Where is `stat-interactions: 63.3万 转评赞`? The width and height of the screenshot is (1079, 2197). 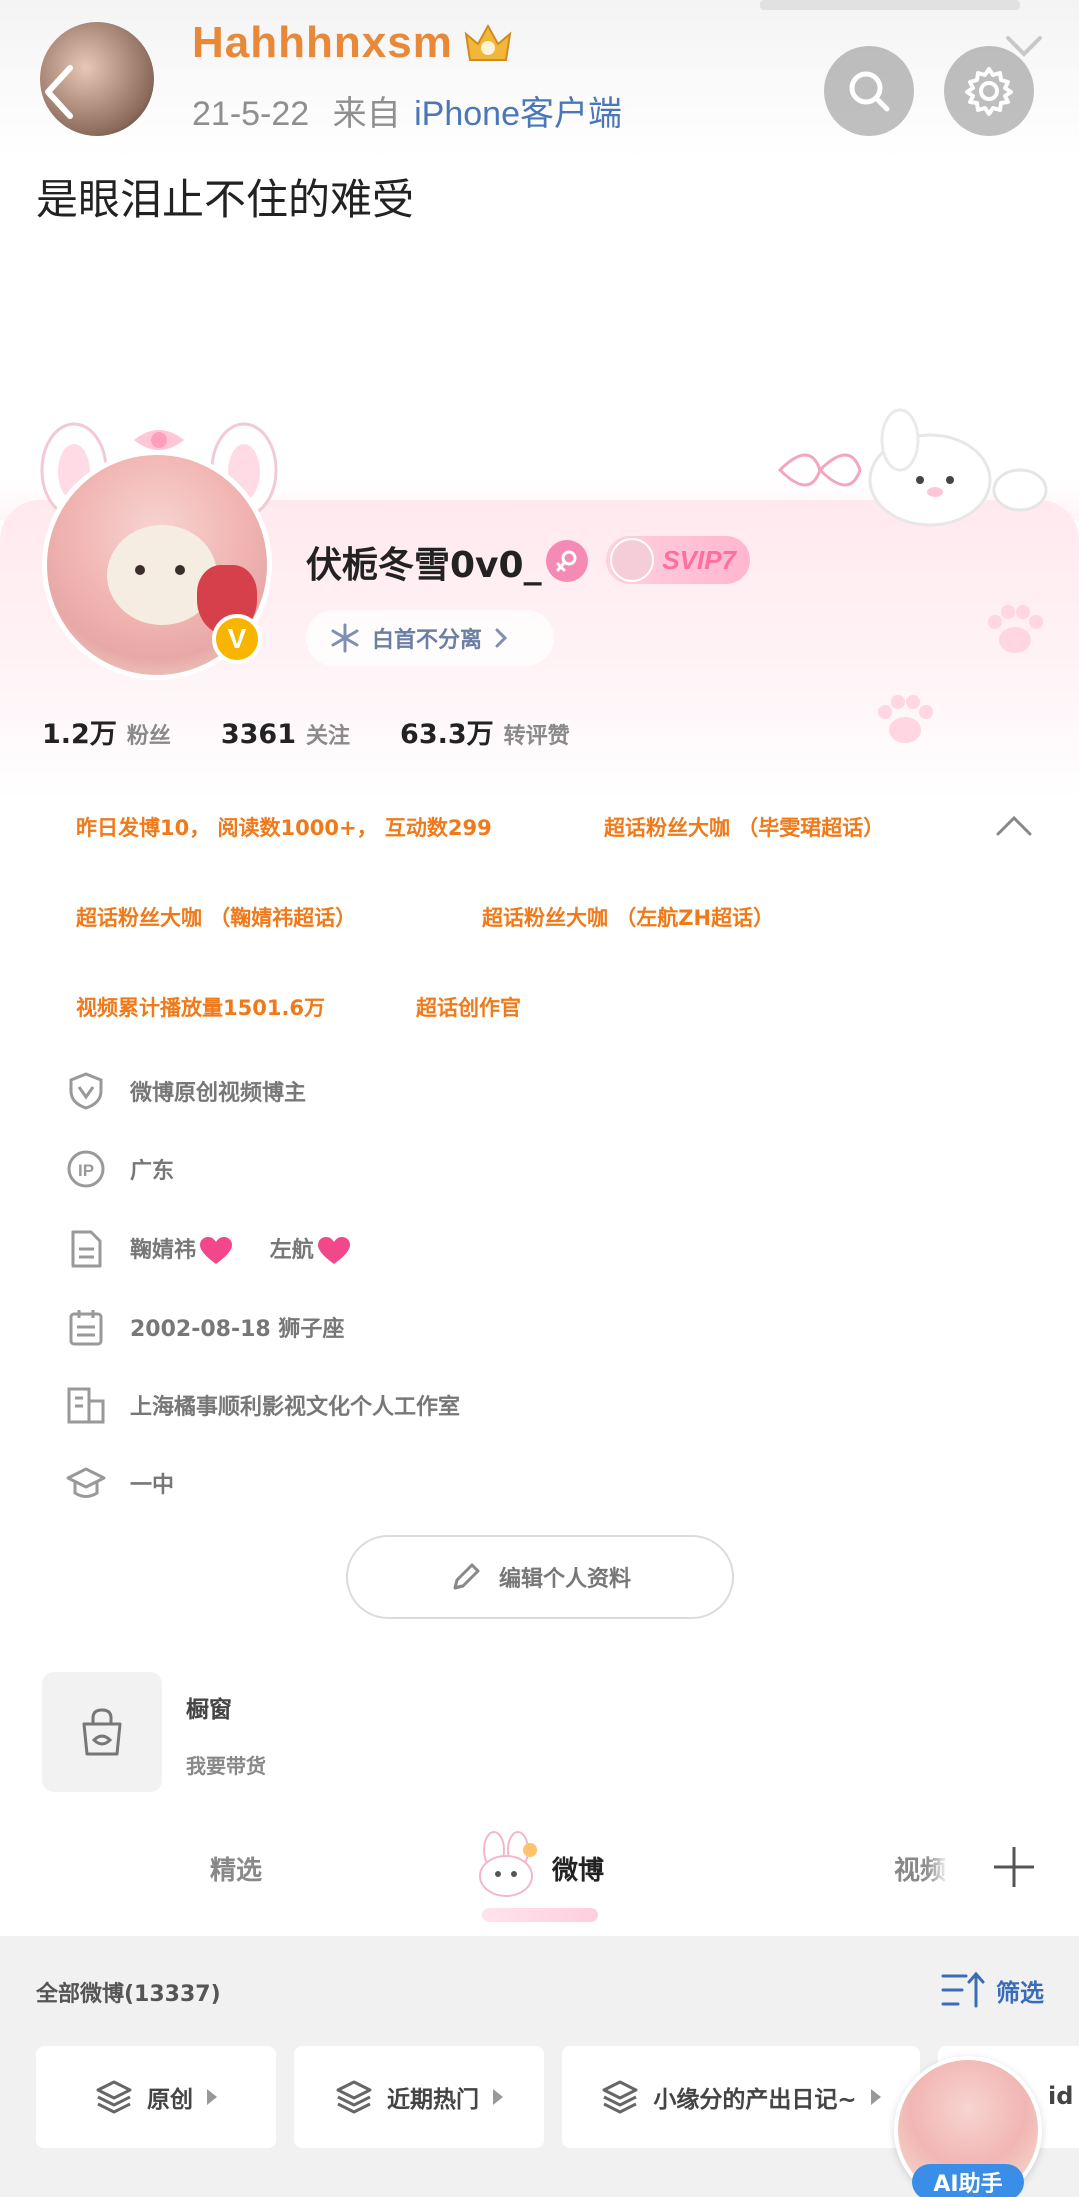
stat-interactions: 63.3万 转评赞 is located at coordinates (485, 731).